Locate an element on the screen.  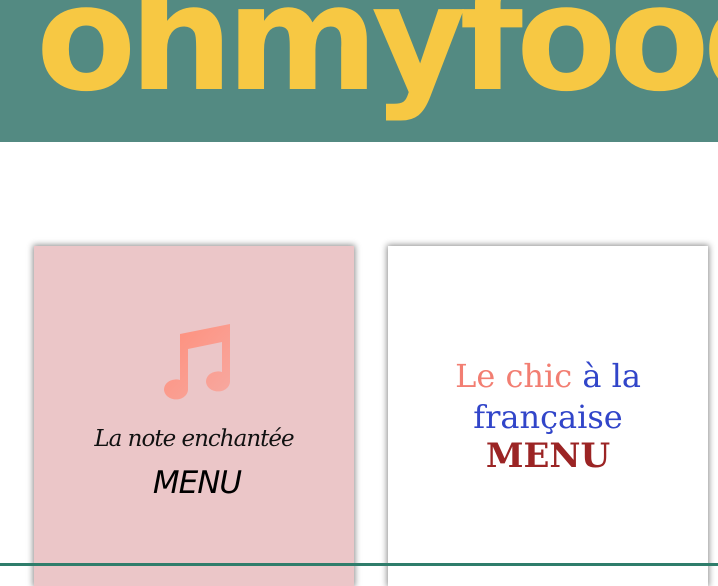
title-part-blue: à la is located at coordinates (611, 376).